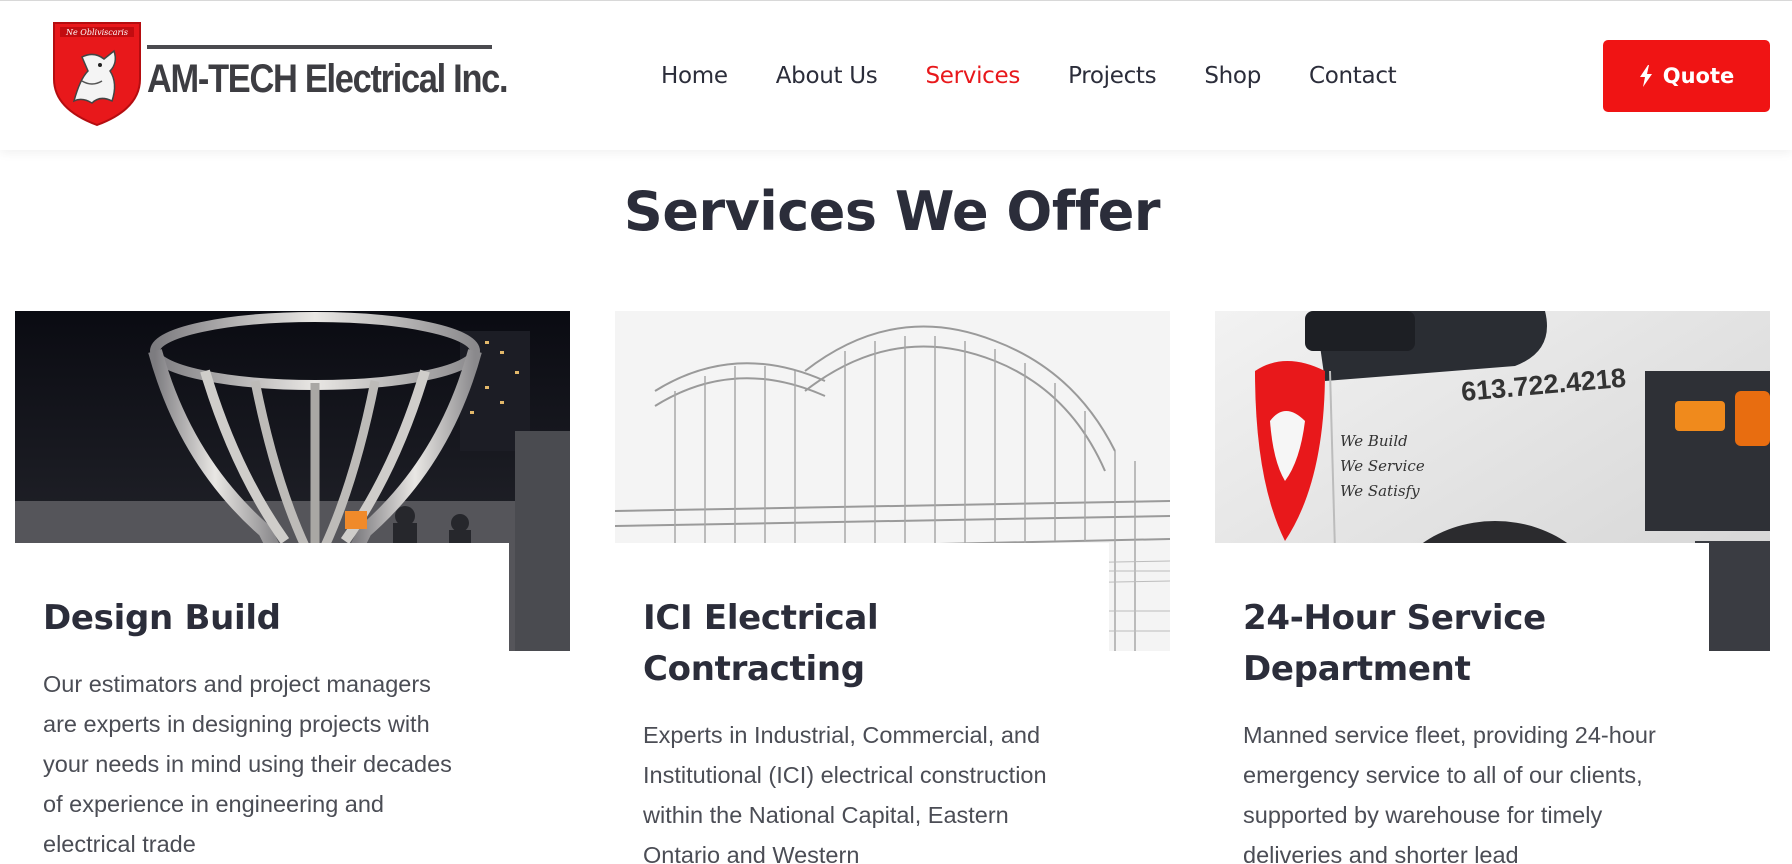 This screenshot has width=1792, height=864. I want to click on section-title: Services We Offer, so click(892, 211).